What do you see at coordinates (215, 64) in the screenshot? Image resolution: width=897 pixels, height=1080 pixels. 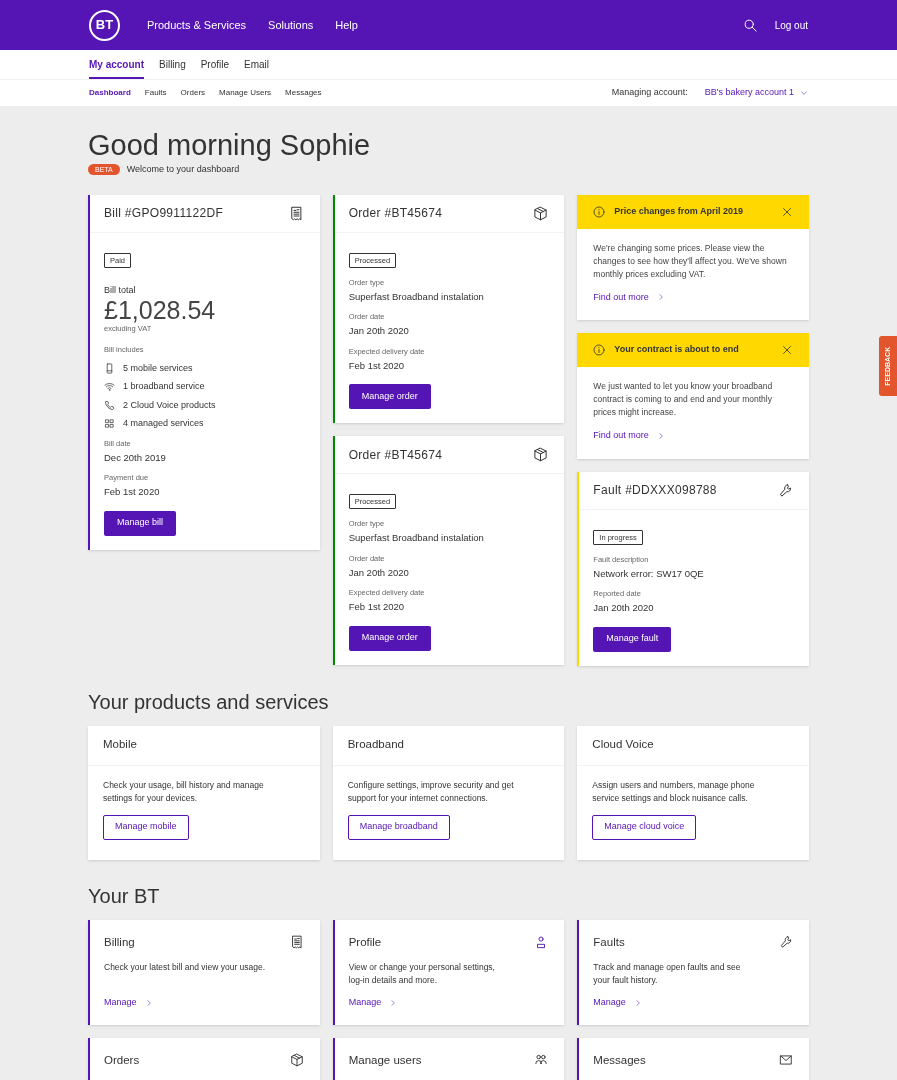 I see `account-tab: Profile` at bounding box center [215, 64].